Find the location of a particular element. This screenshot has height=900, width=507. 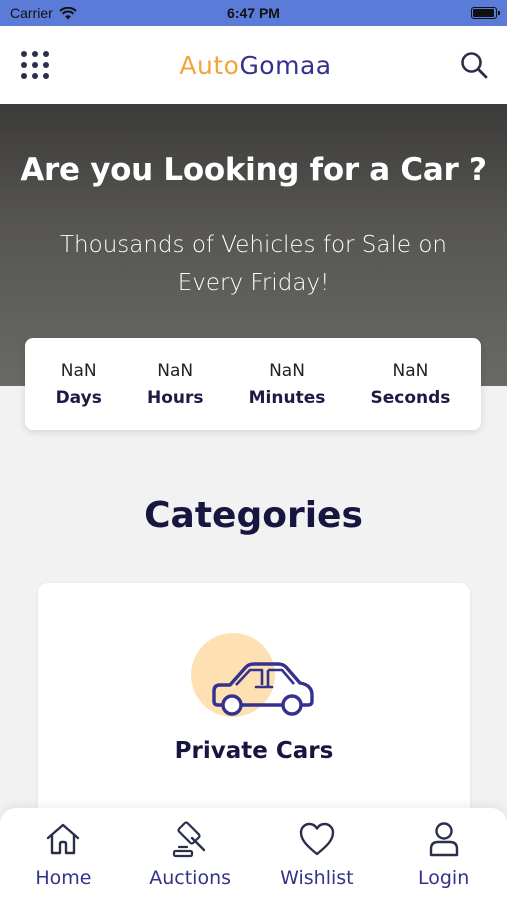

logo-part-auto: Auto is located at coordinates (209, 65).